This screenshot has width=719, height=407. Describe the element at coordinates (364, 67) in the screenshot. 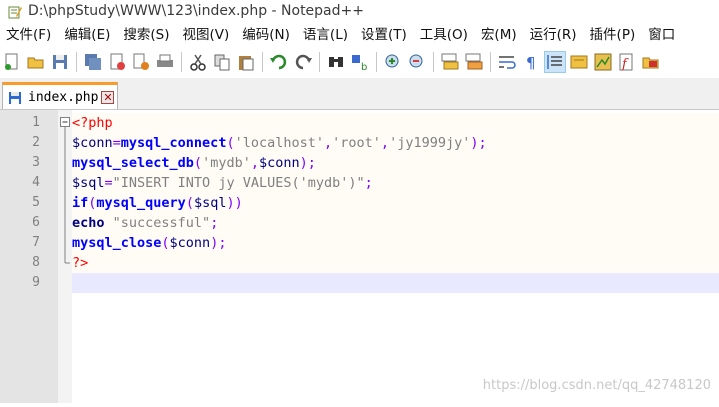

I see `svg-text: b` at that location.